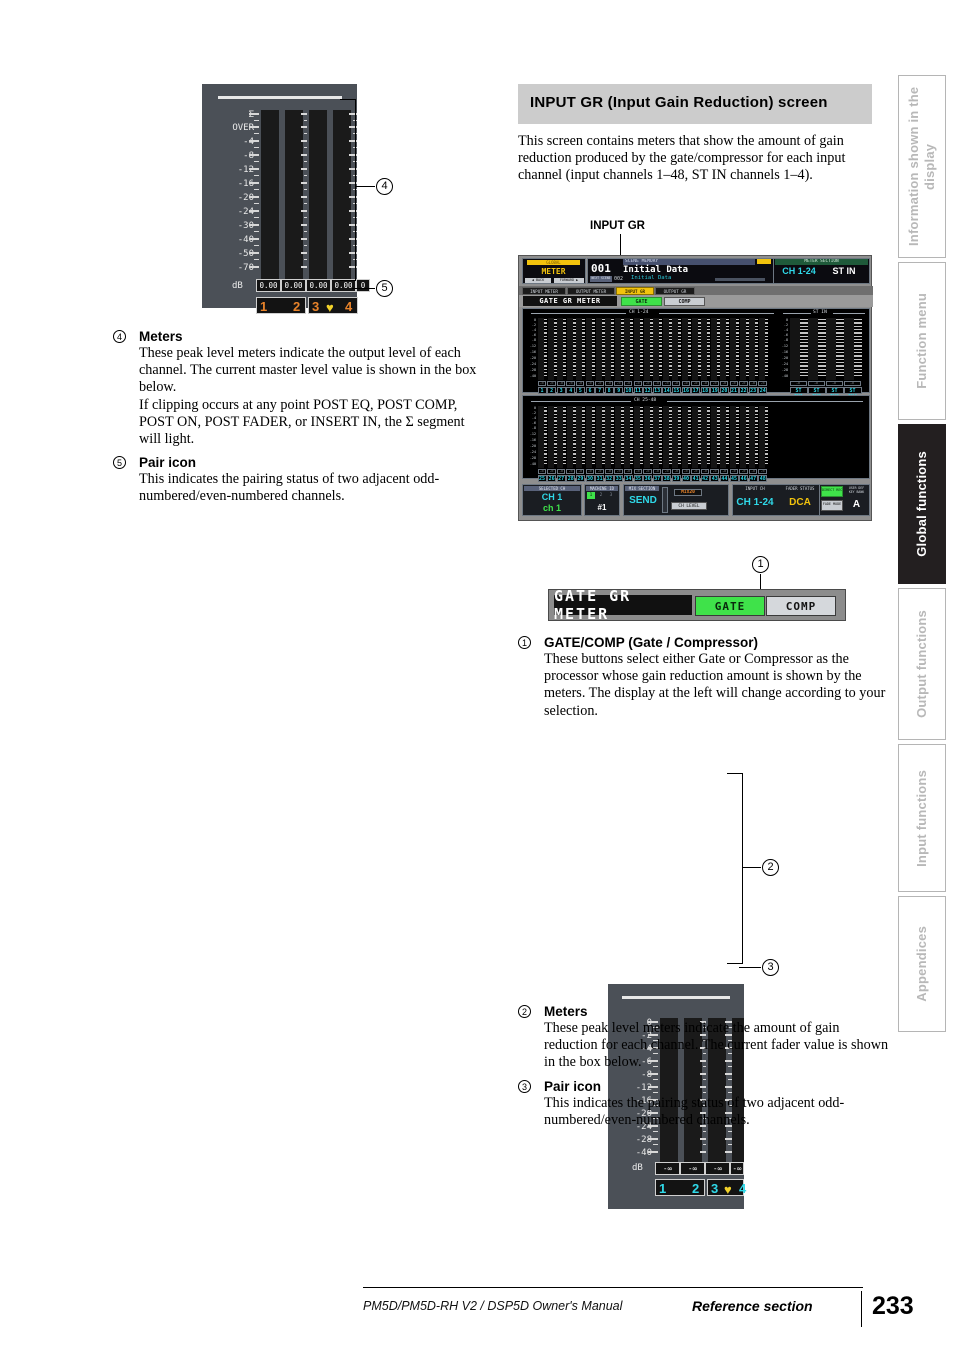 The width and height of the screenshot is (954, 1351). I want to click on next-scene-label: NEXT SCENE, so click(601, 279).